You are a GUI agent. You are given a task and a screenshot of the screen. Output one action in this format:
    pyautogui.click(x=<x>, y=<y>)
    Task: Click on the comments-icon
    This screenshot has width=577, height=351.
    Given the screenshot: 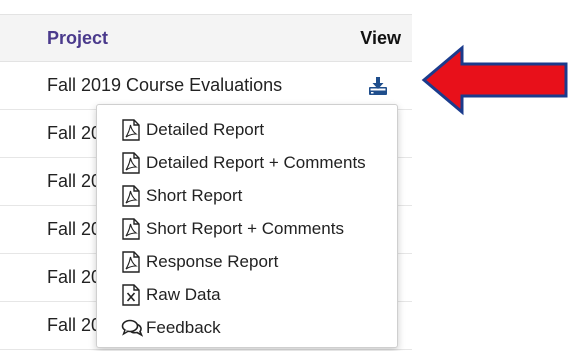 What is the action you would take?
    pyautogui.click(x=132, y=328)
    